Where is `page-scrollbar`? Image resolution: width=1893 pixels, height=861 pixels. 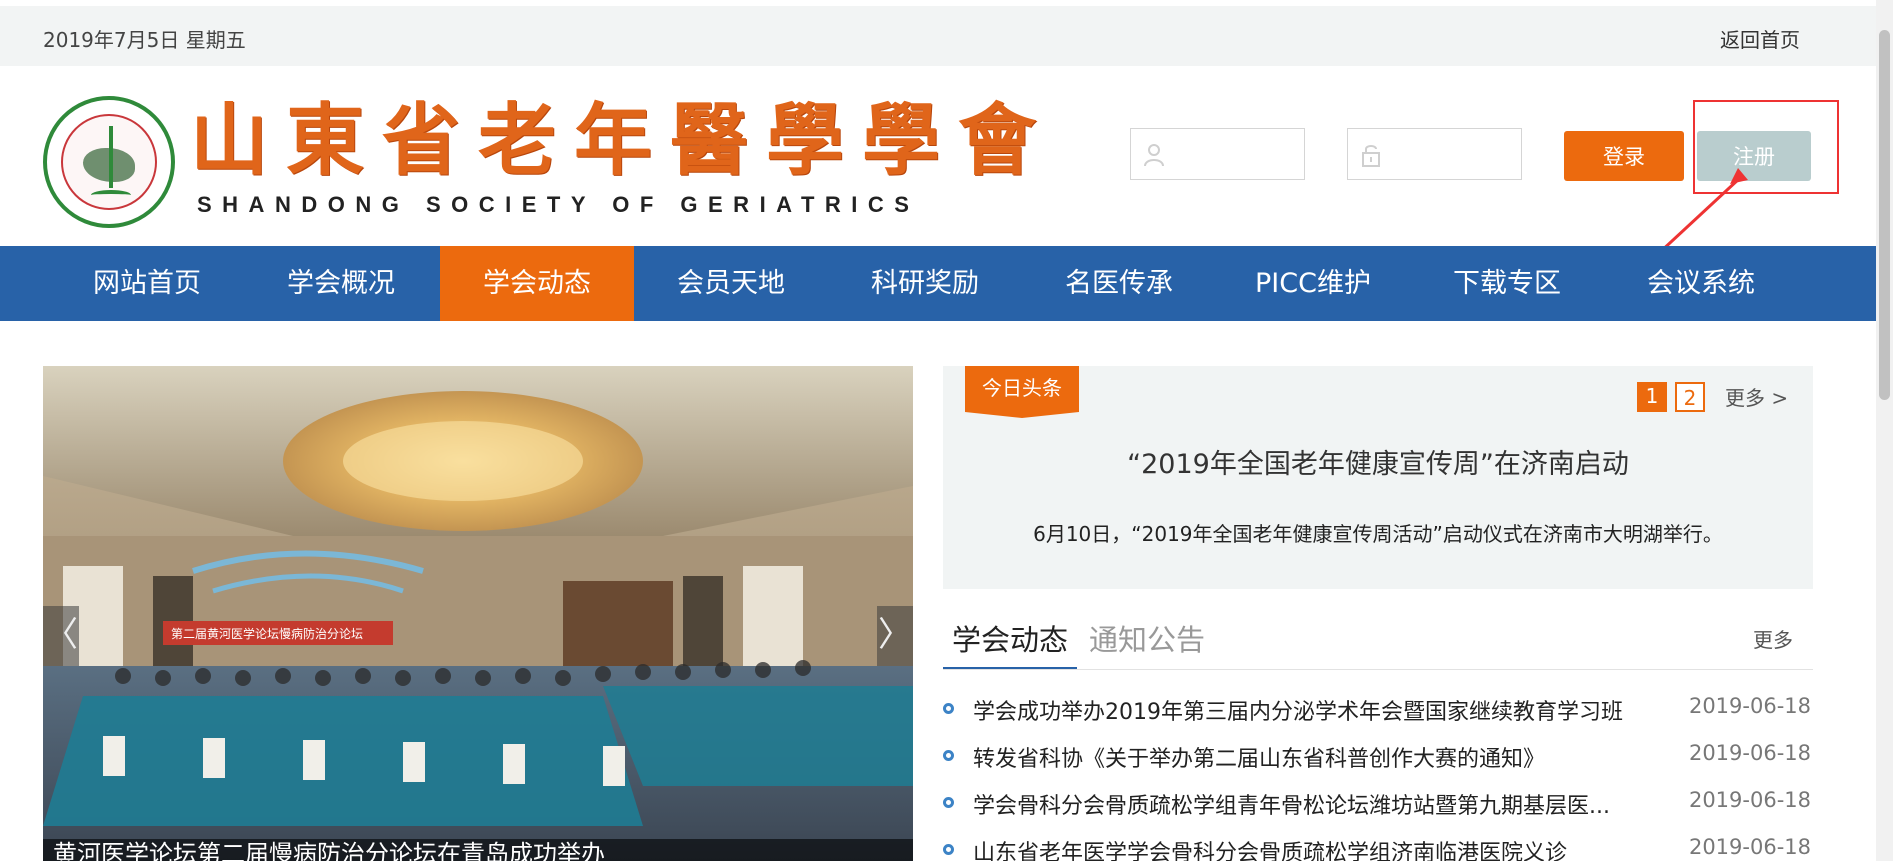 page-scrollbar is located at coordinates (1884, 430).